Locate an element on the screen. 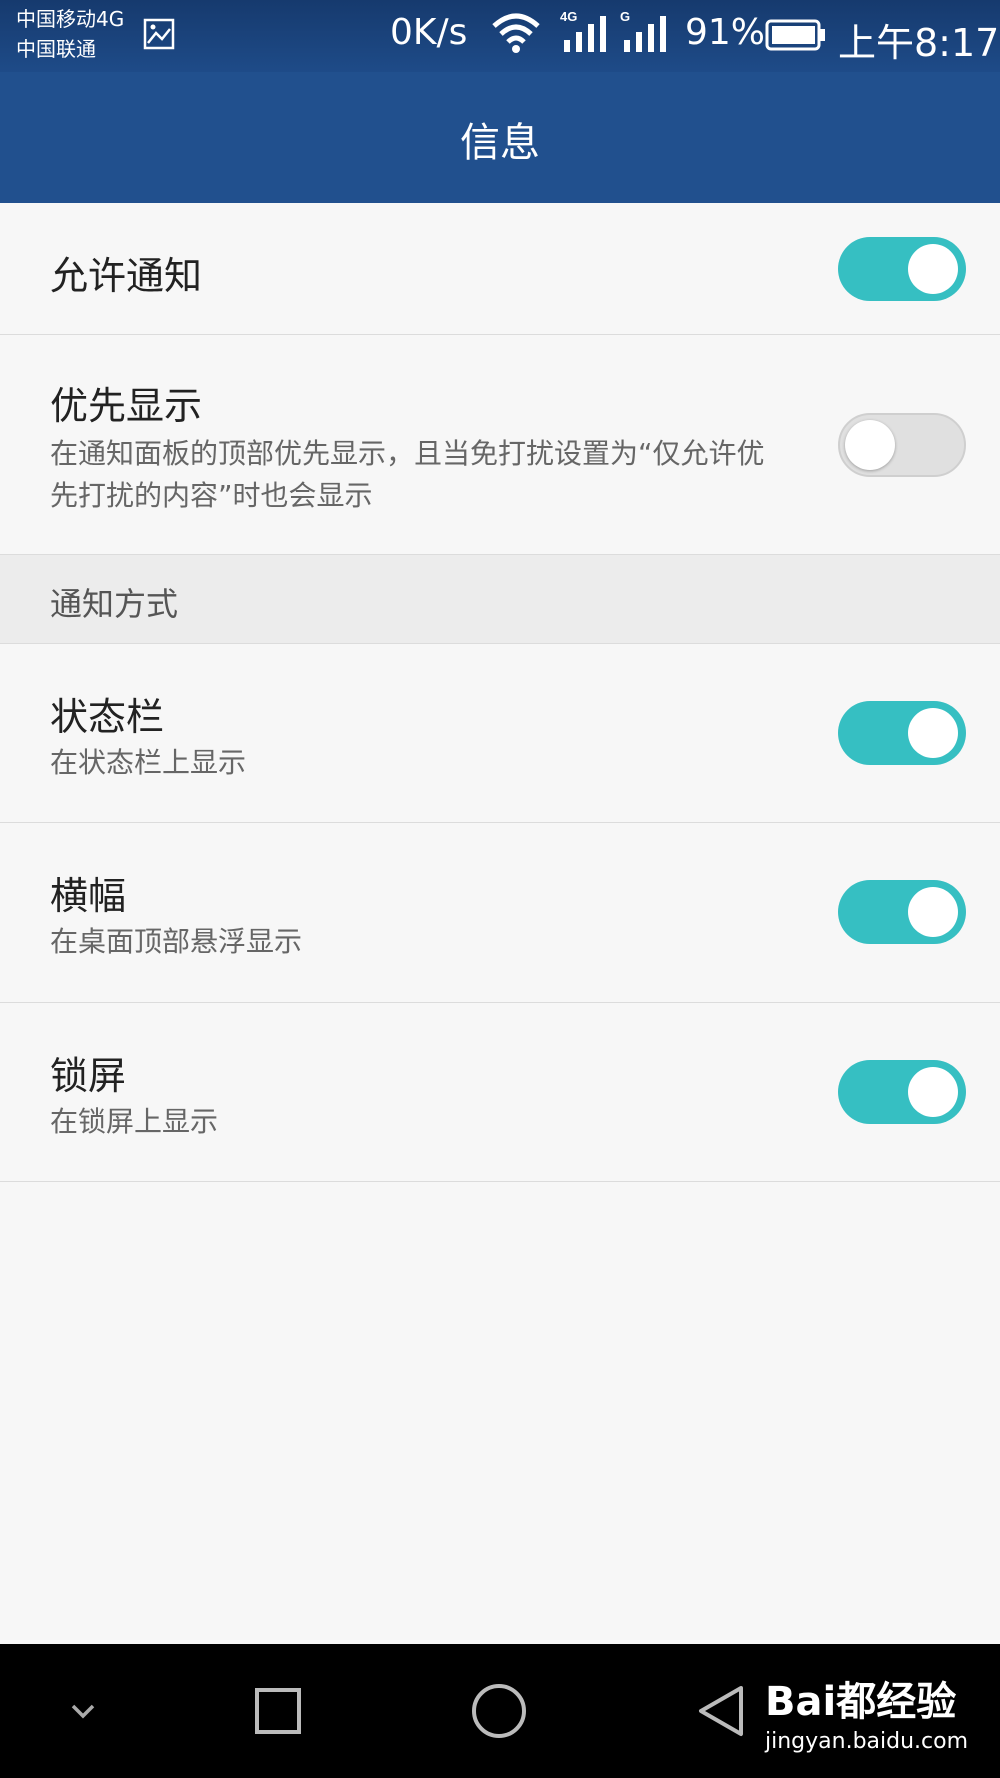  baidu-watermark: Bai都经验 jingyan.baidu.com is located at coordinates (866, 1711).